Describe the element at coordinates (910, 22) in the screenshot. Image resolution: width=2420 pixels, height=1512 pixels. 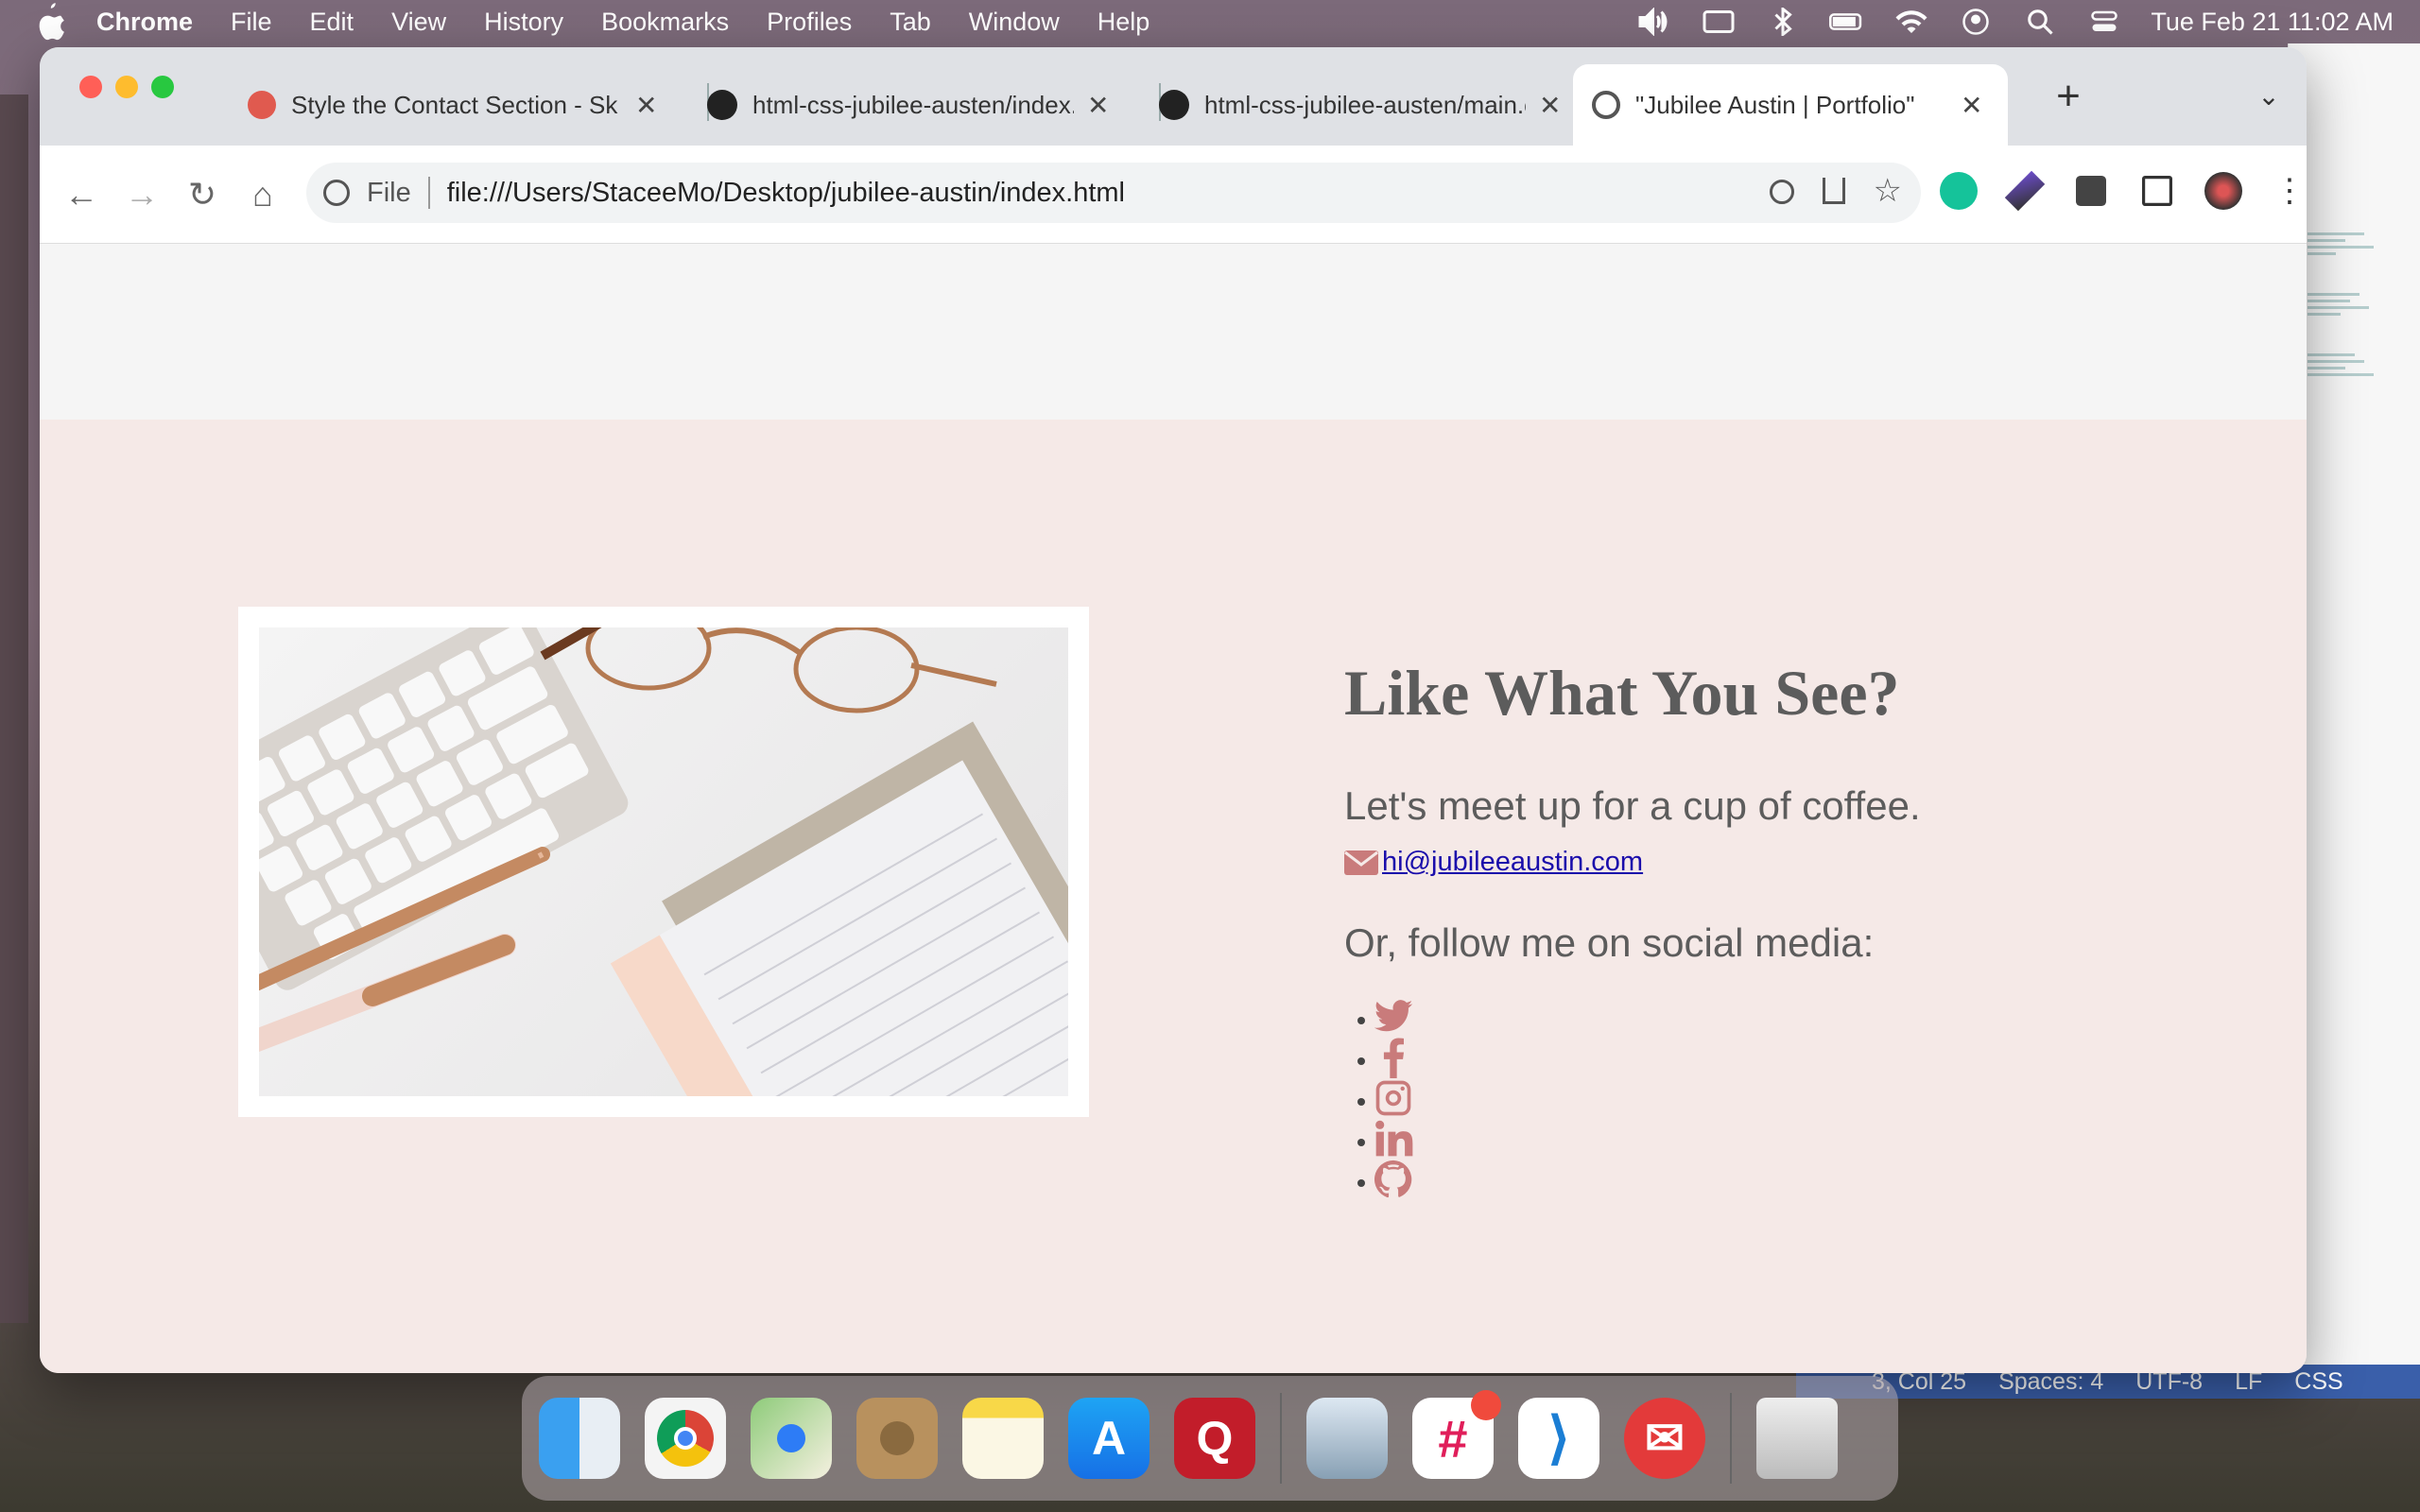
I see `menu-tab: Tab` at that location.